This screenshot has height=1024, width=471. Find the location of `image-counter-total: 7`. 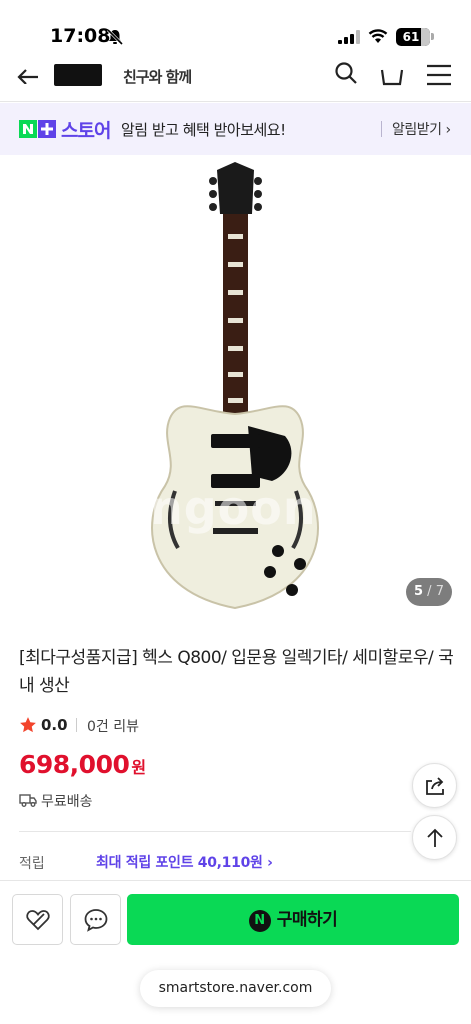

image-counter-total: 7 is located at coordinates (439, 591).